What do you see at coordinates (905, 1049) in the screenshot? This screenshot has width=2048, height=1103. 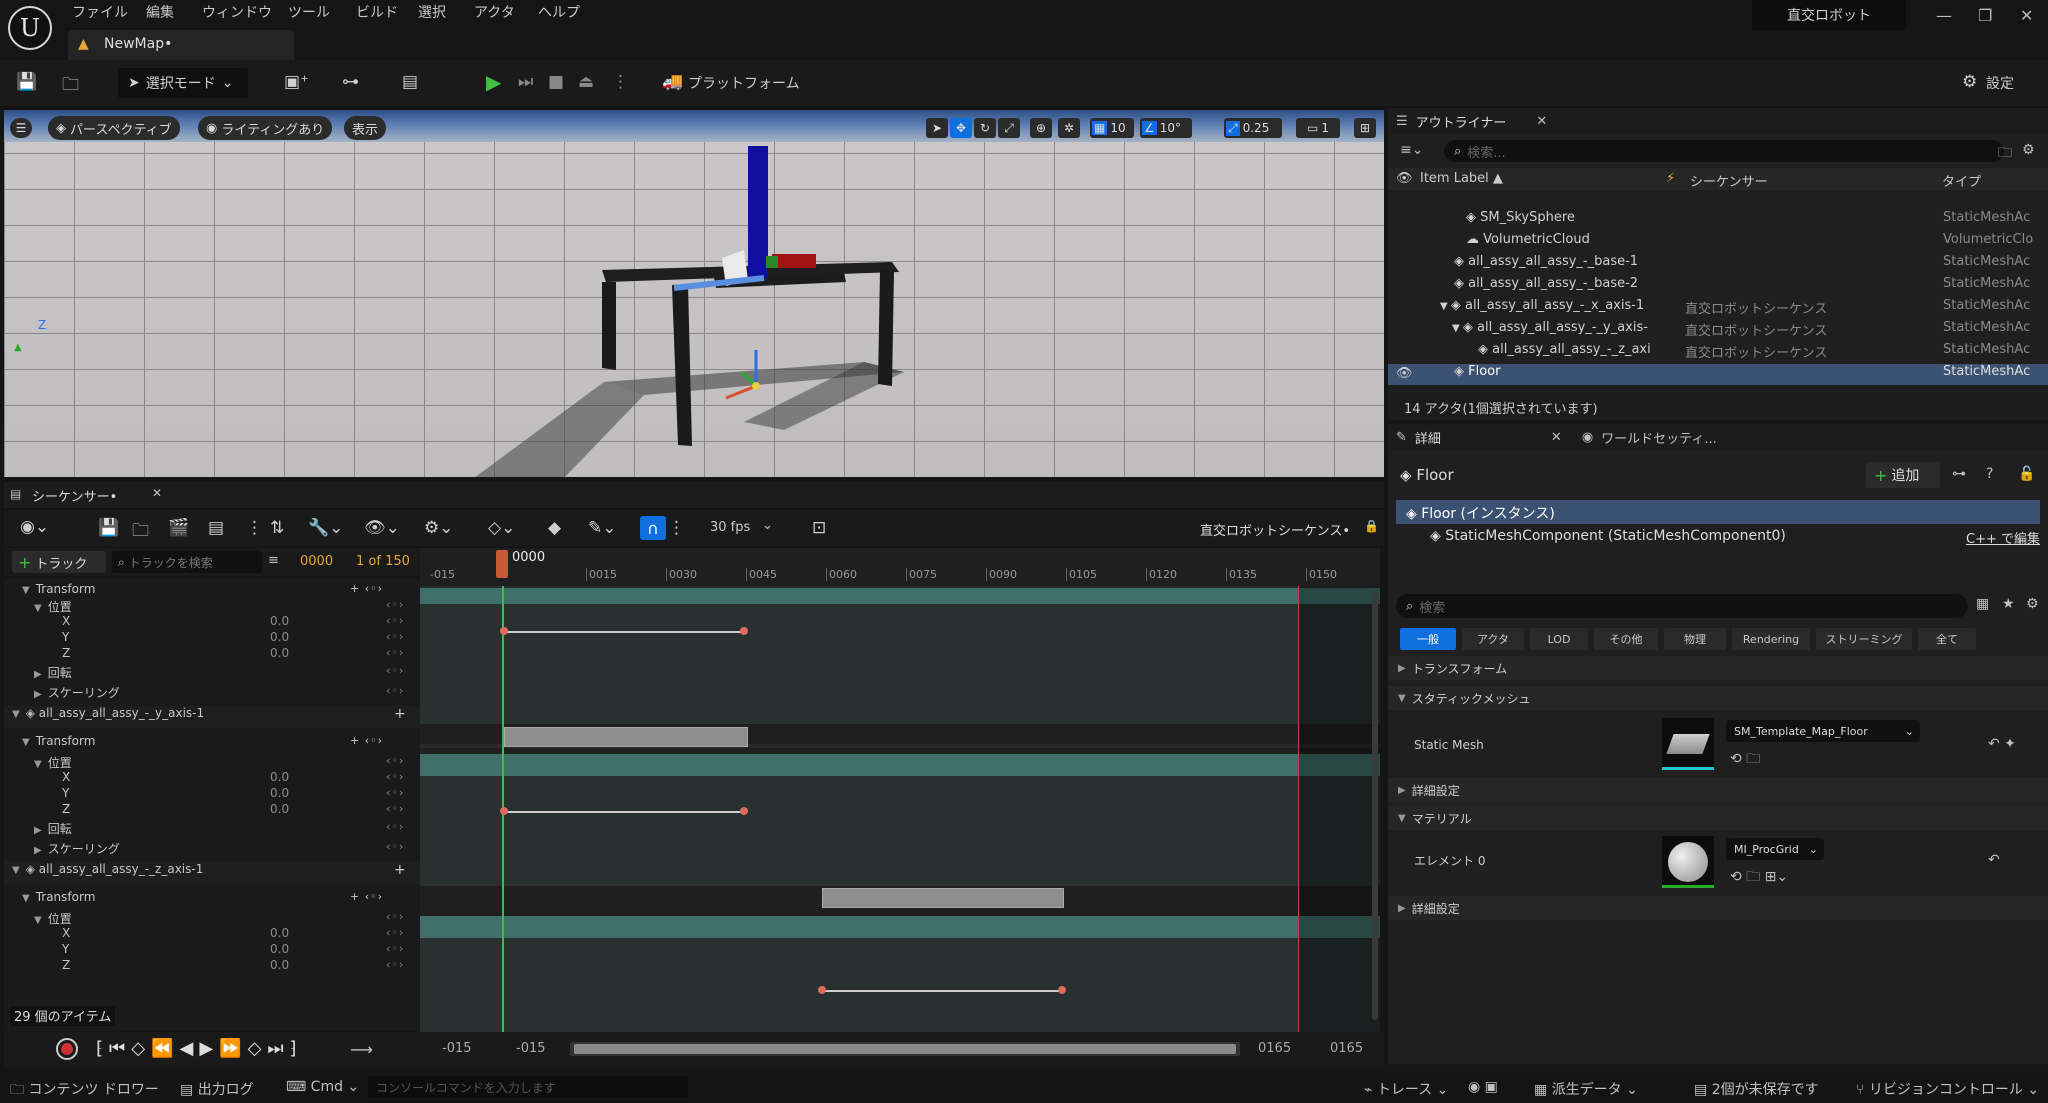 I see `view-range-slider` at bounding box center [905, 1049].